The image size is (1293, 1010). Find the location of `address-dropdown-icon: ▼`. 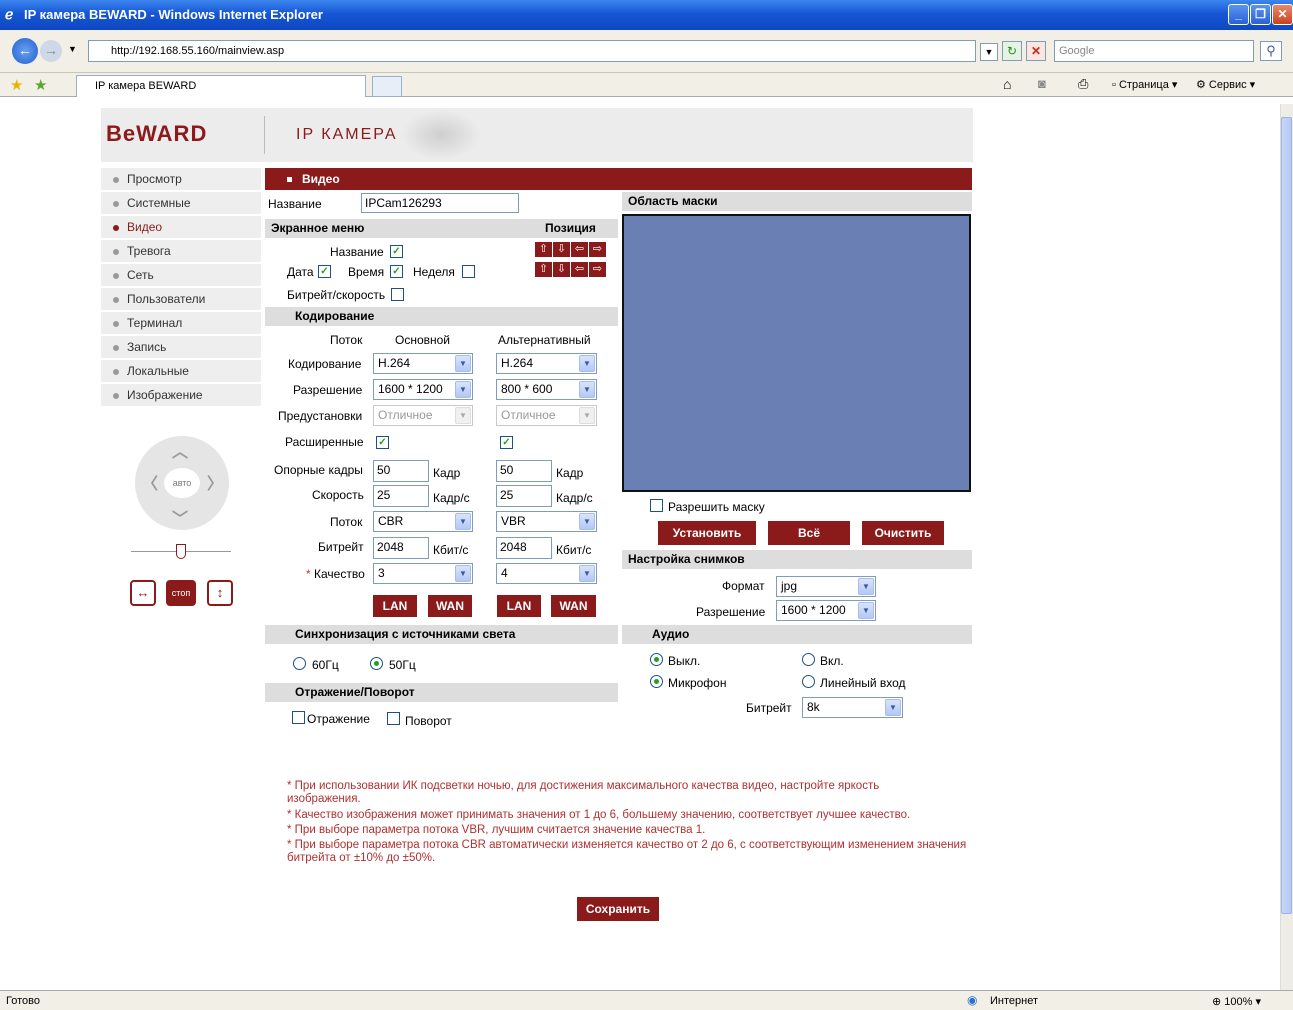

address-dropdown-icon: ▼ is located at coordinates (989, 52).